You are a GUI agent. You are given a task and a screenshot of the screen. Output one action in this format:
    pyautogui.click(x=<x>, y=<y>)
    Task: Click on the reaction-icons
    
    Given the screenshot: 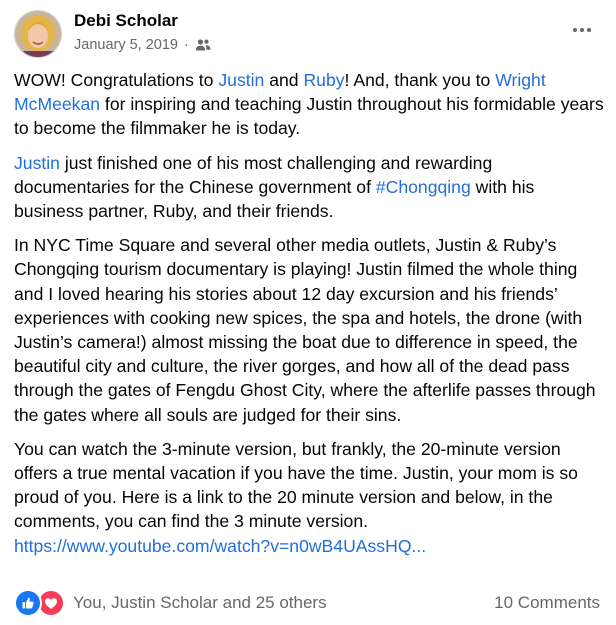 What is the action you would take?
    pyautogui.click(x=39, y=603)
    